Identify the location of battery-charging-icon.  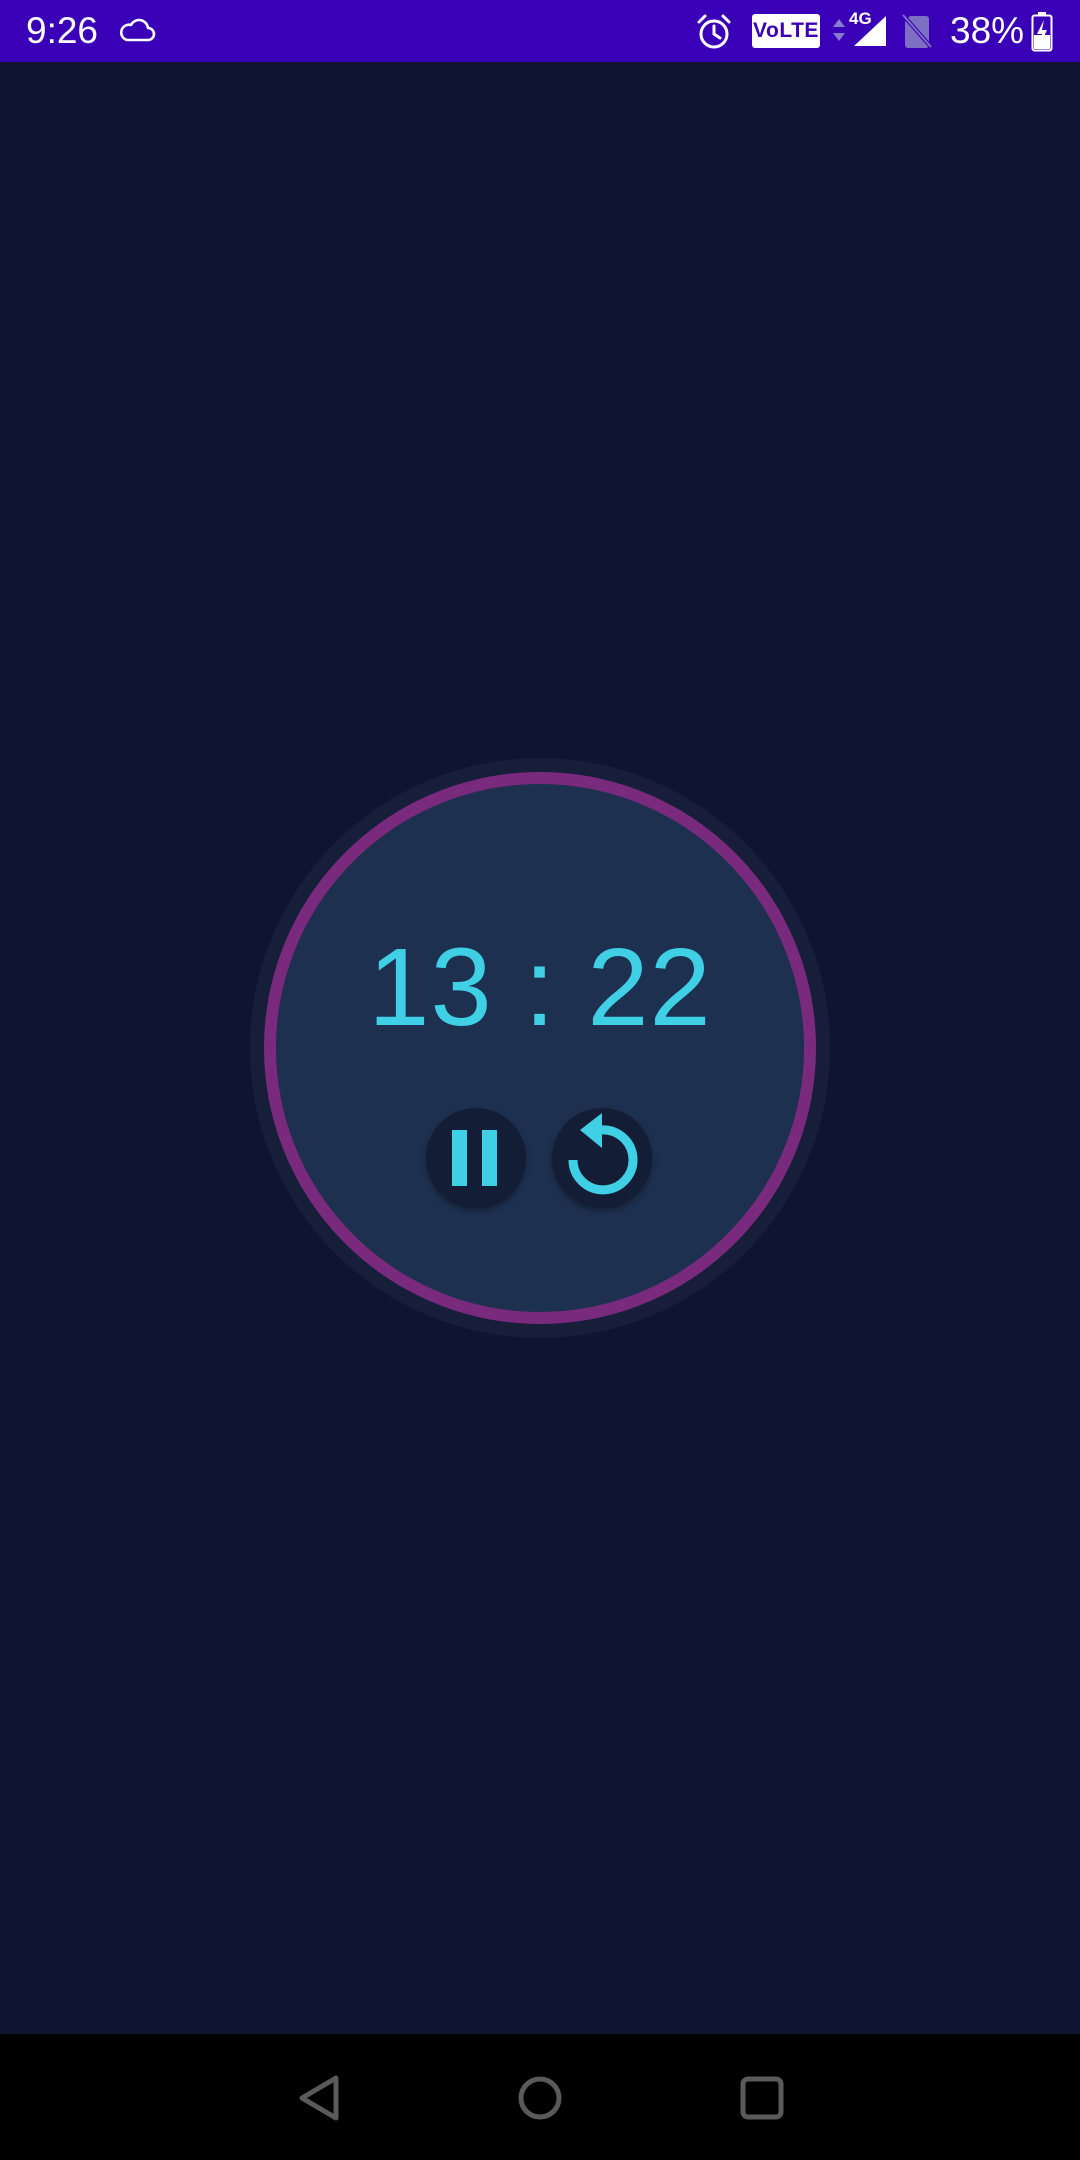
(1042, 34).